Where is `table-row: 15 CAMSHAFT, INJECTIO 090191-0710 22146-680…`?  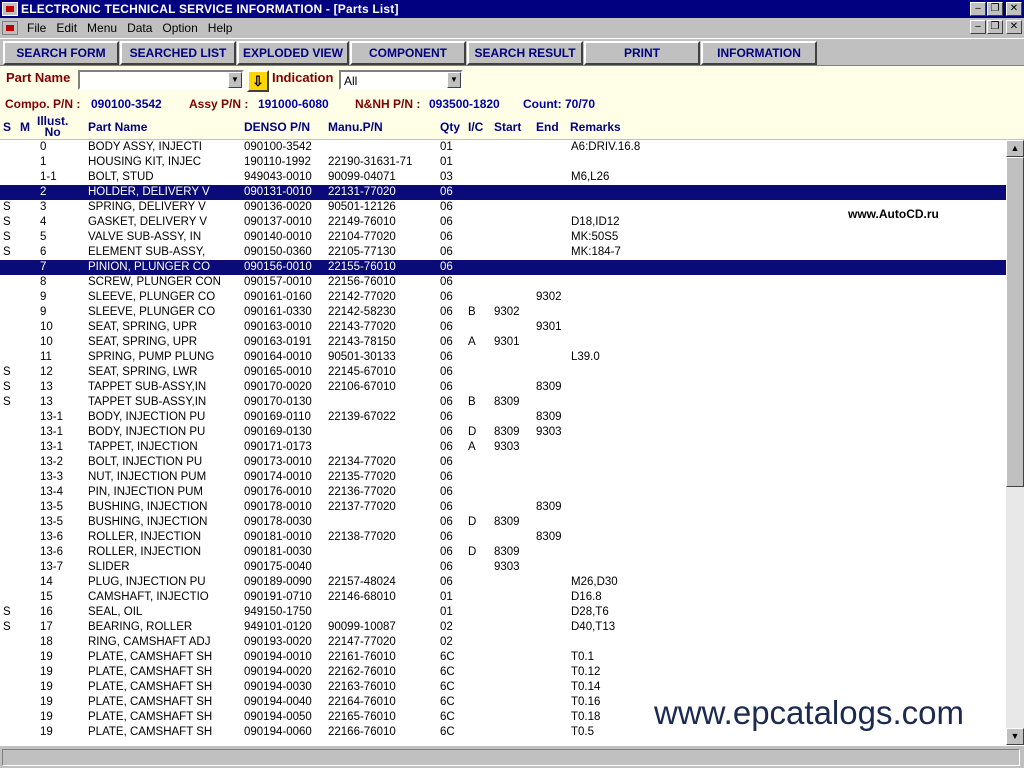
table-row: 15 CAMSHAFT, INJECTIO 090191-0710 22146-680… is located at coordinates (503, 597).